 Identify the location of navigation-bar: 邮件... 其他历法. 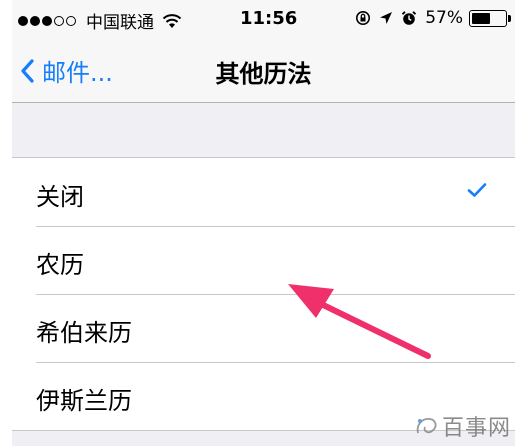
(263, 70).